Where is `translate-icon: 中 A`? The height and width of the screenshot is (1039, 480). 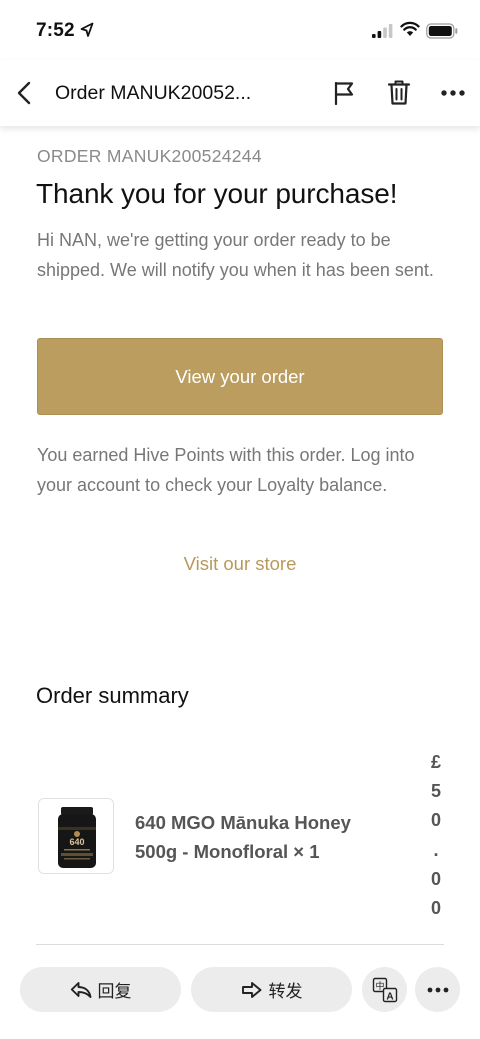
translate-icon: 中 A is located at coordinates (384, 989).